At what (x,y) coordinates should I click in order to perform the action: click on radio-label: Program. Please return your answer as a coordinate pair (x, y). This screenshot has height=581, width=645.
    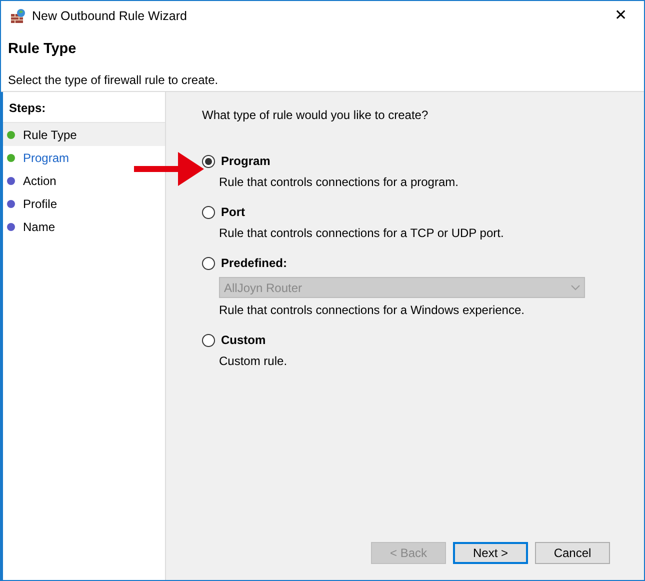
    Looking at the image, I should click on (245, 161).